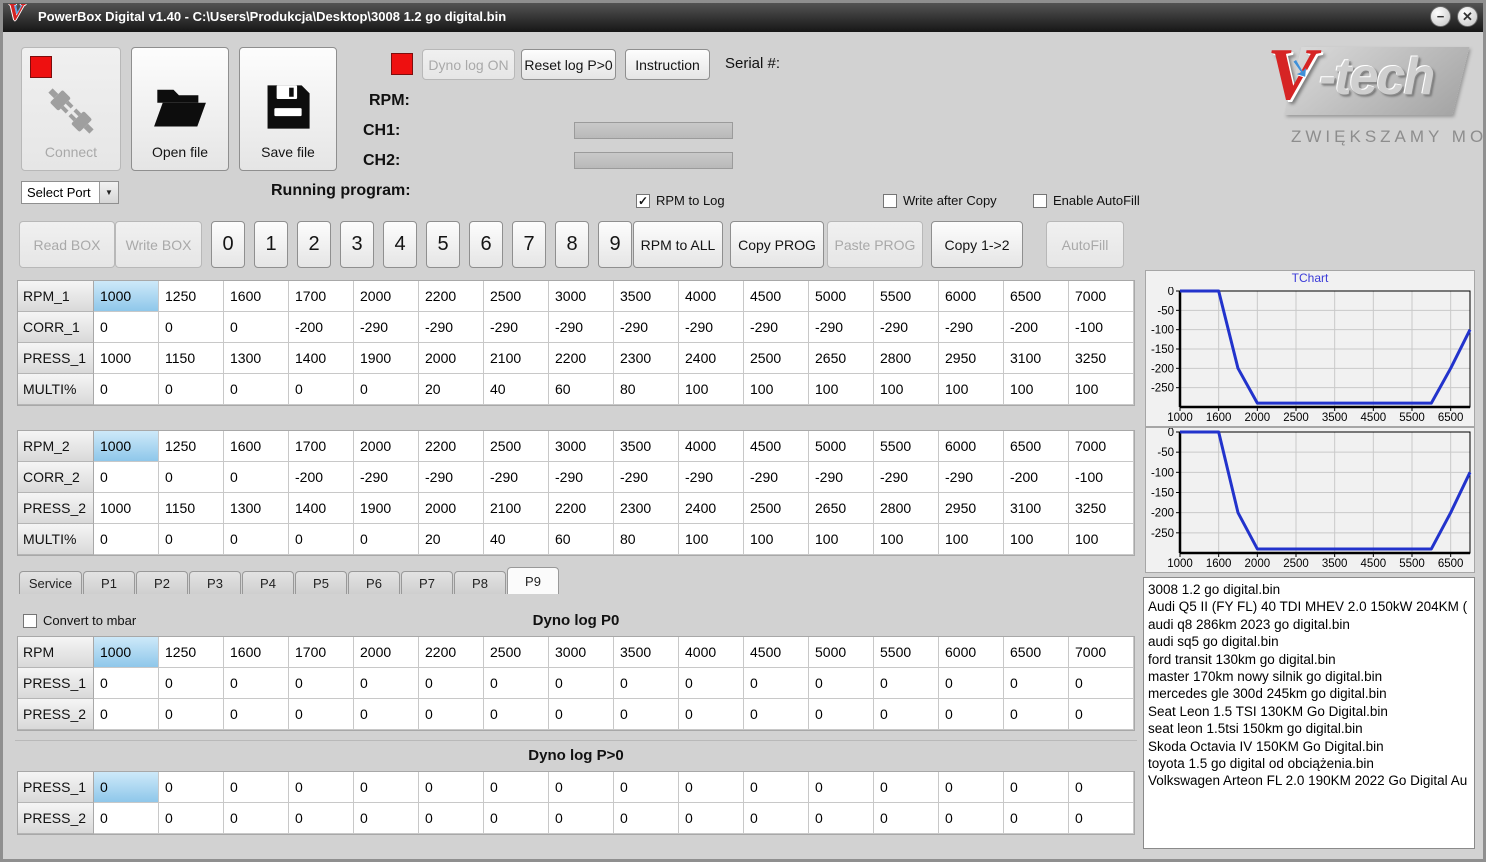  Describe the element at coordinates (646, 296) in the screenshot. I see `grid-cell: 3500` at that location.